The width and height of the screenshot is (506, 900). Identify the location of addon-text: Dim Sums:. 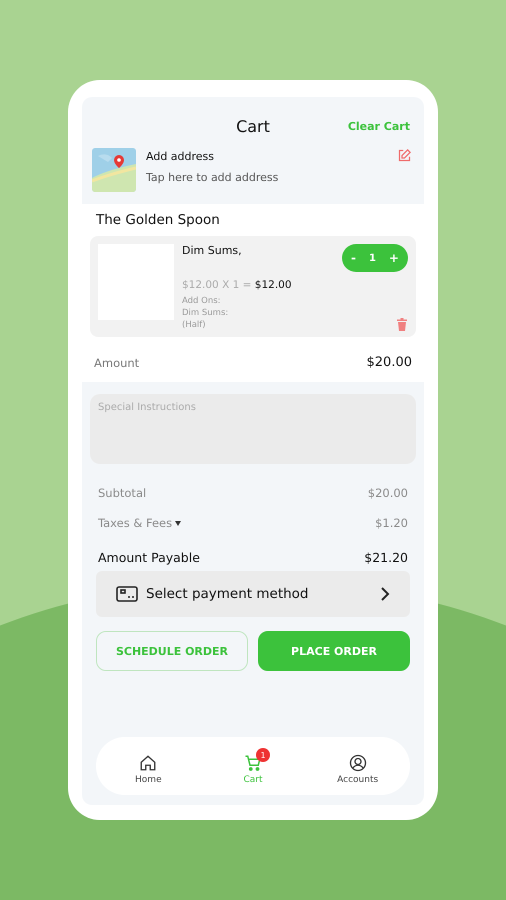
(206, 313).